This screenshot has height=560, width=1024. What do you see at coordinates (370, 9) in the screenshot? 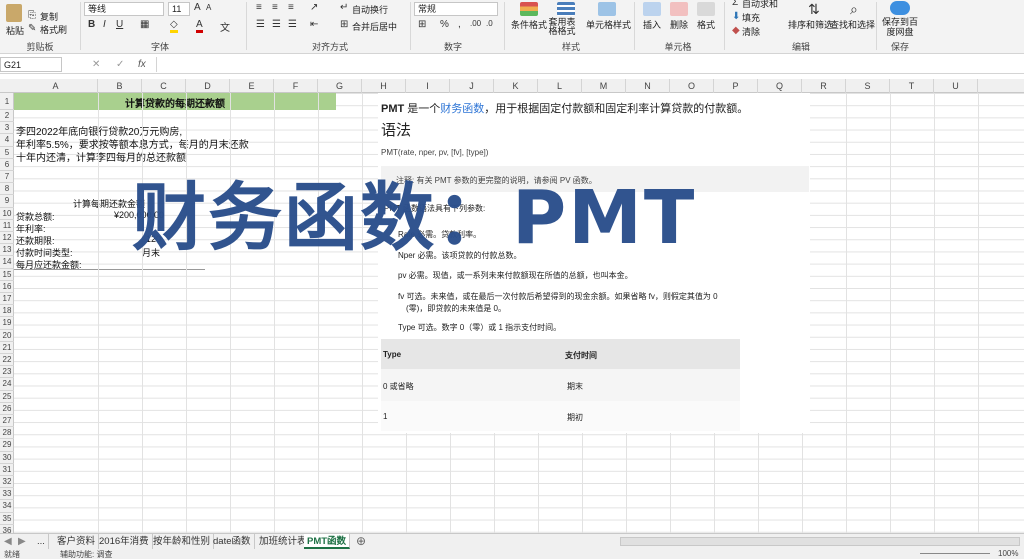
I see `wrap-text-button: 自动换行` at bounding box center [370, 9].